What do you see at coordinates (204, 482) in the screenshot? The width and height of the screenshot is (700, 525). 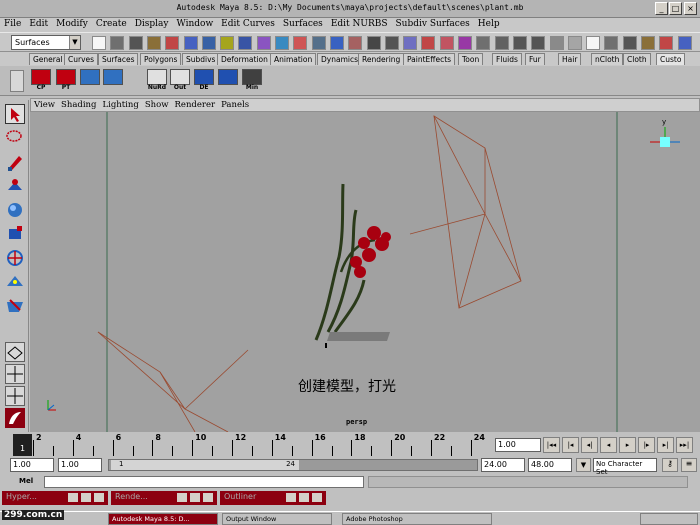 I see `command-input` at bounding box center [204, 482].